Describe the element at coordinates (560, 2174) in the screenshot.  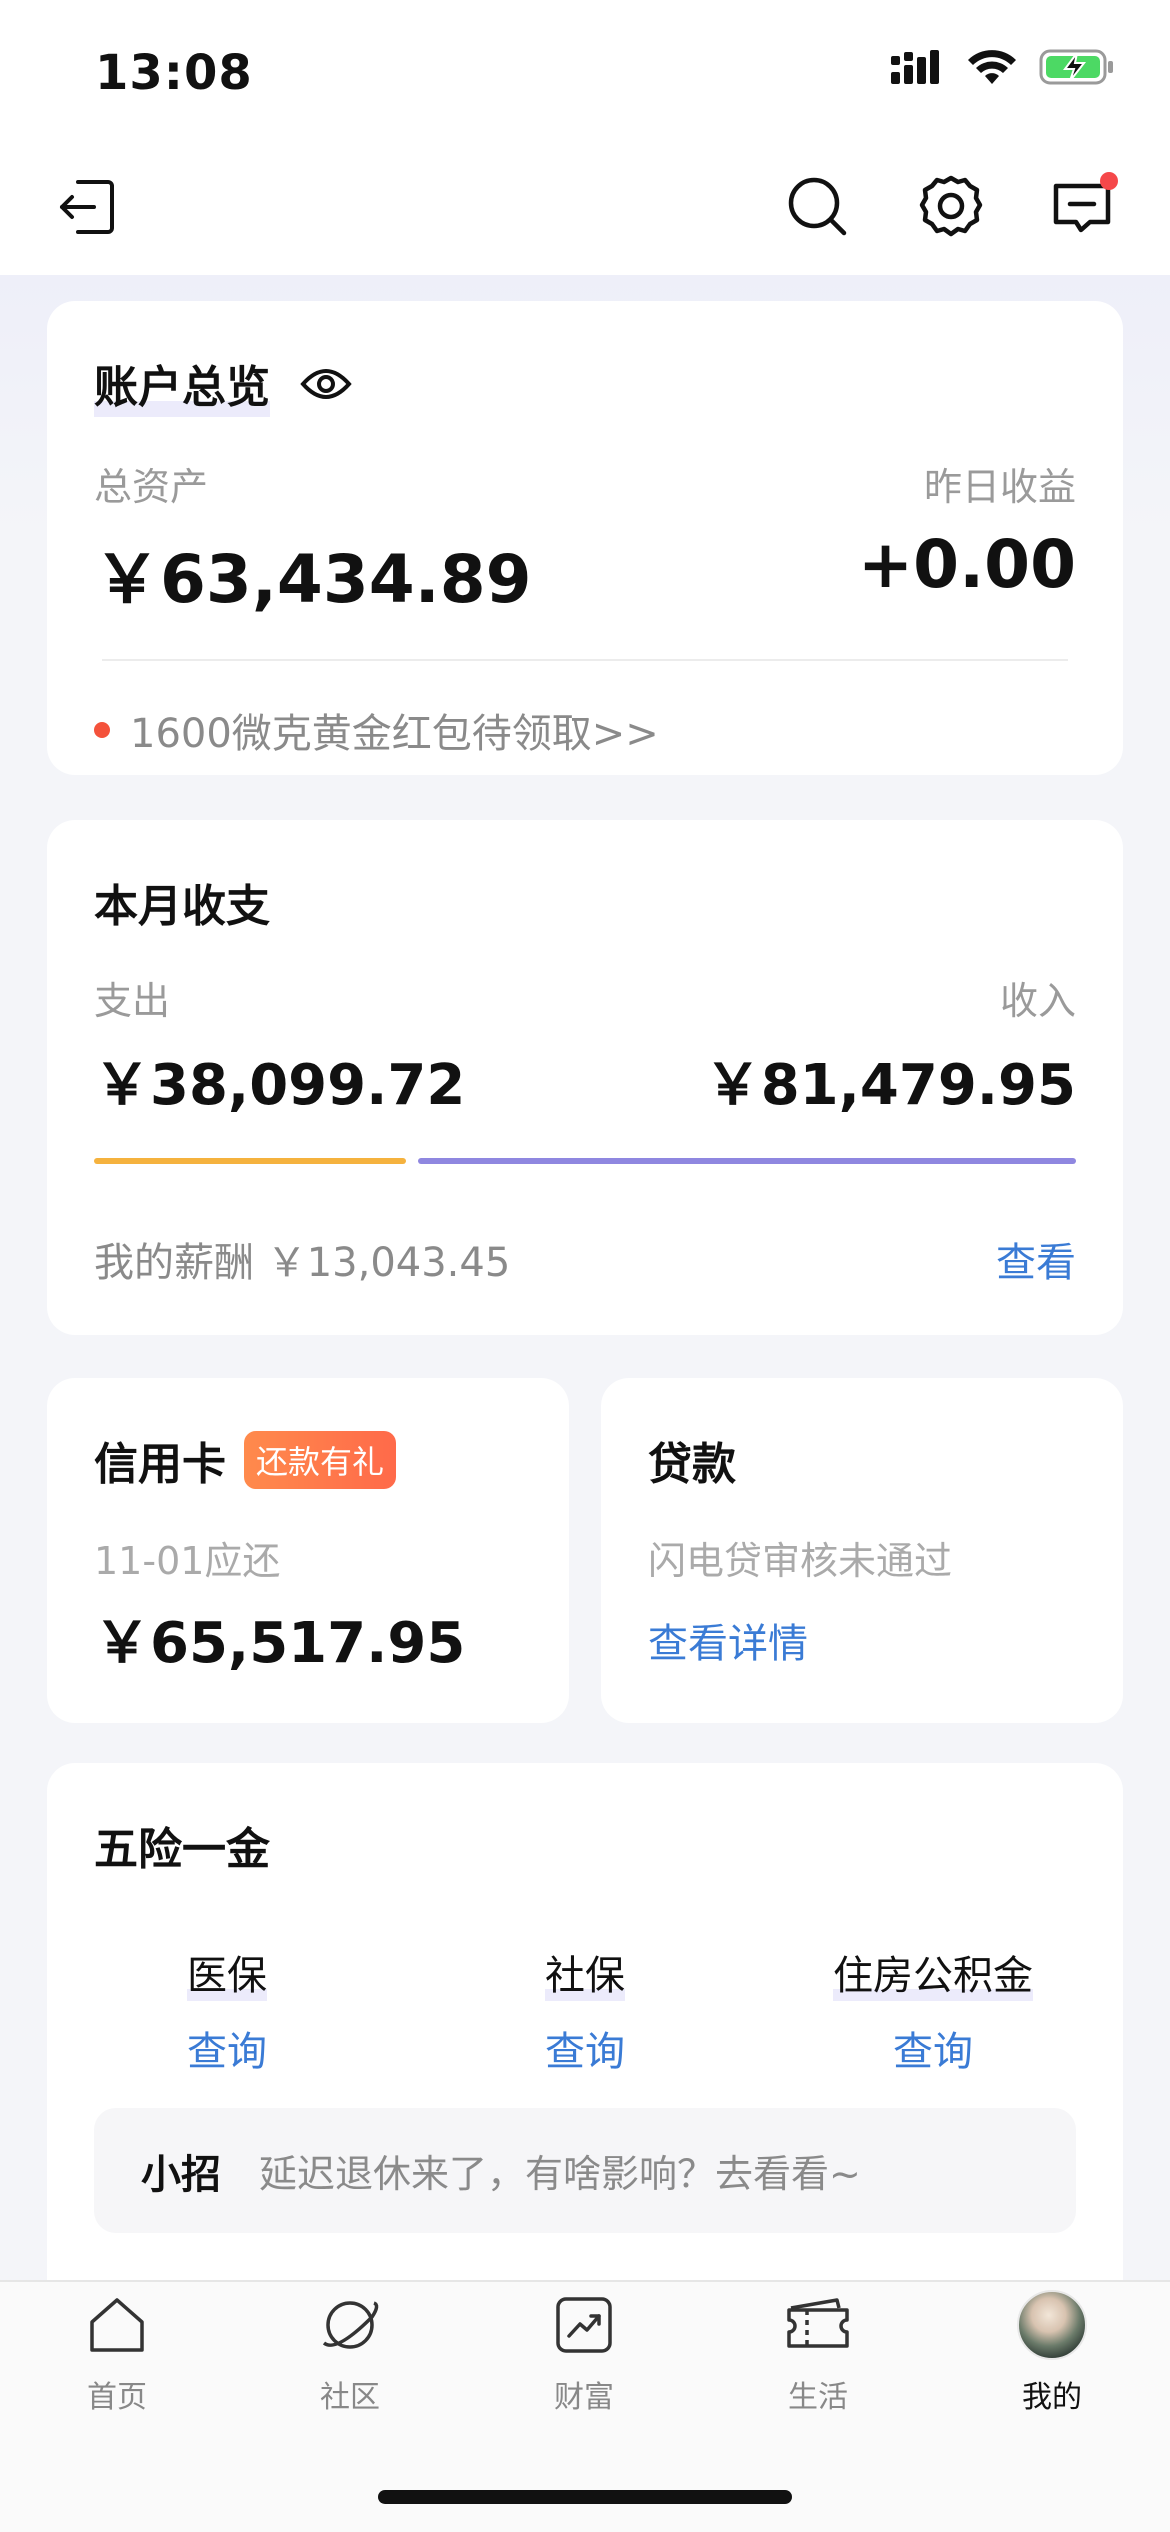
I see `tip-text: 延迟退休来了，有啥影响？去看看~` at that location.